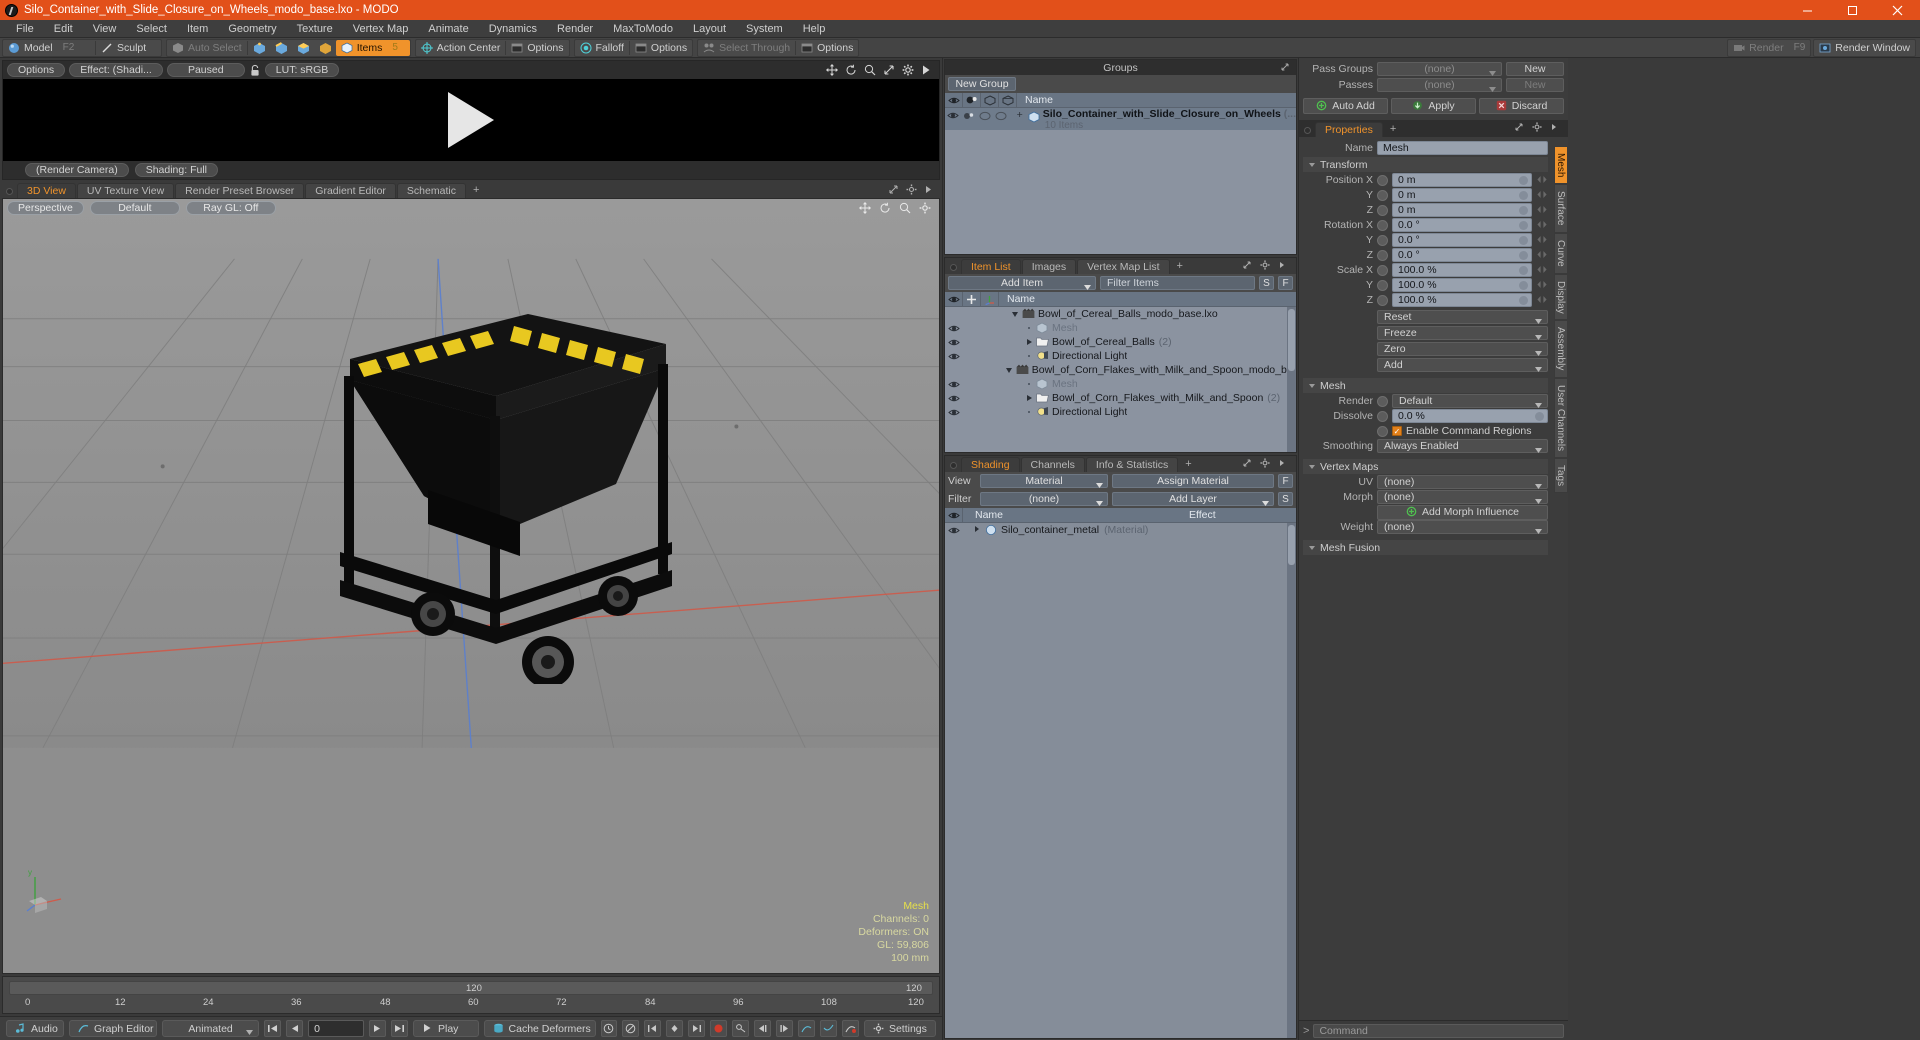  I want to click on transform-add-dropdown: Add, so click(1462, 365).